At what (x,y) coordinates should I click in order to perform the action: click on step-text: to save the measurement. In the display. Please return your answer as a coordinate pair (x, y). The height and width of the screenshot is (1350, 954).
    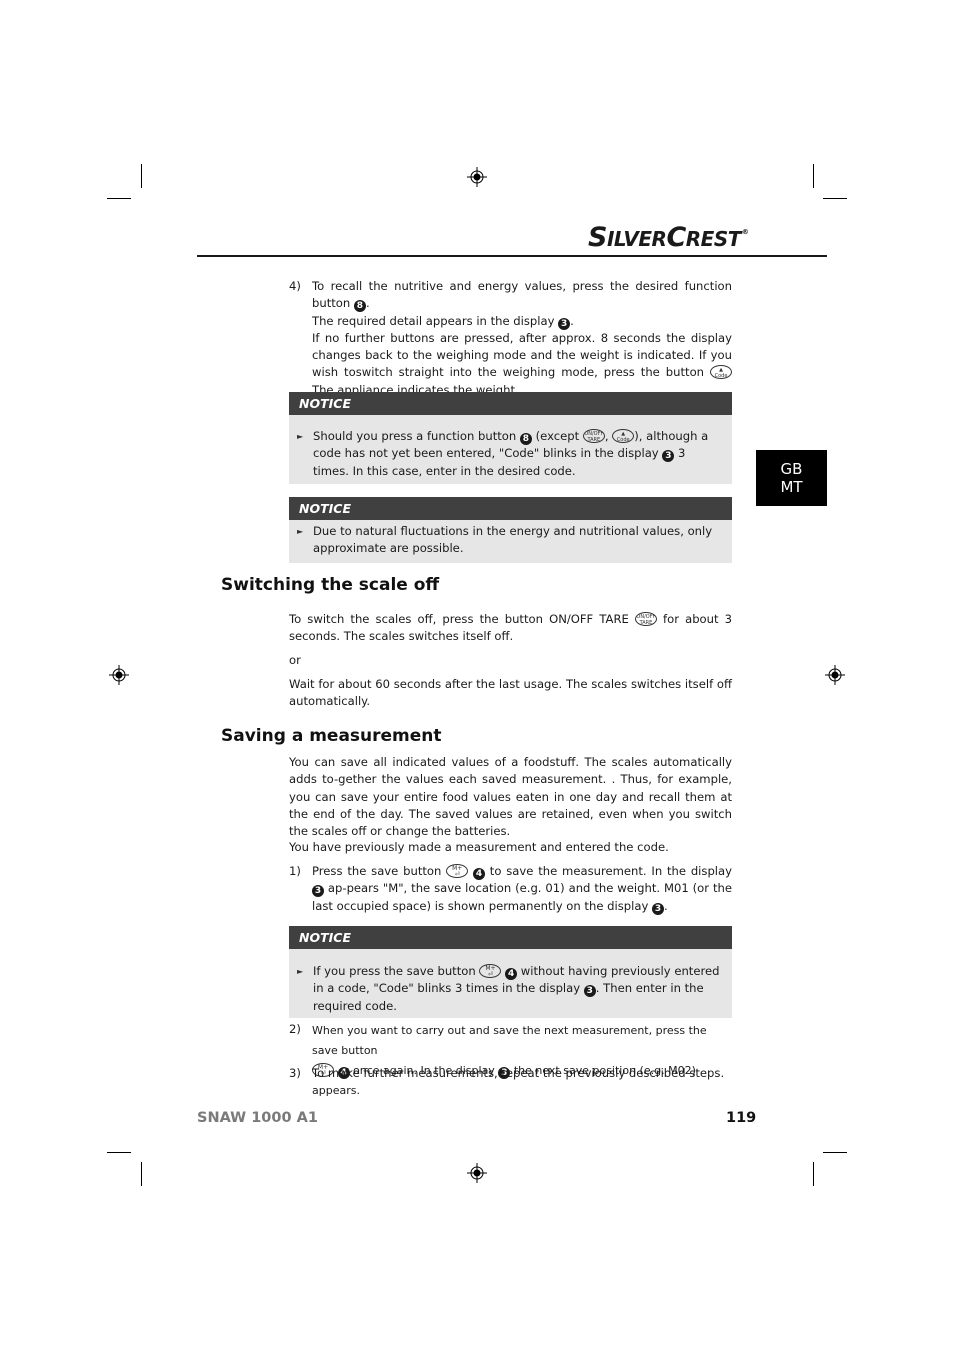
    Looking at the image, I should click on (610, 871).